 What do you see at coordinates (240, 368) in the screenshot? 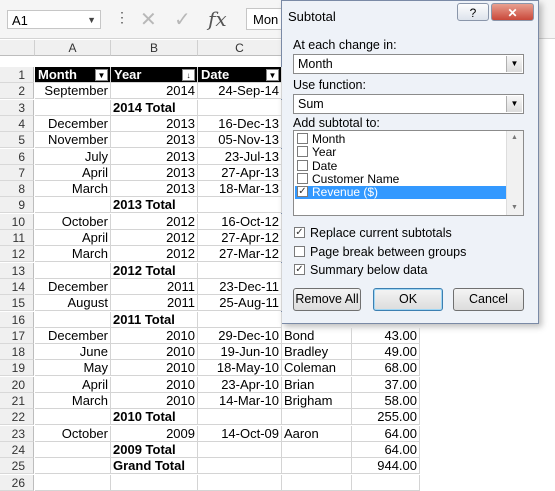
I see `cell-date: 18-May-10` at bounding box center [240, 368].